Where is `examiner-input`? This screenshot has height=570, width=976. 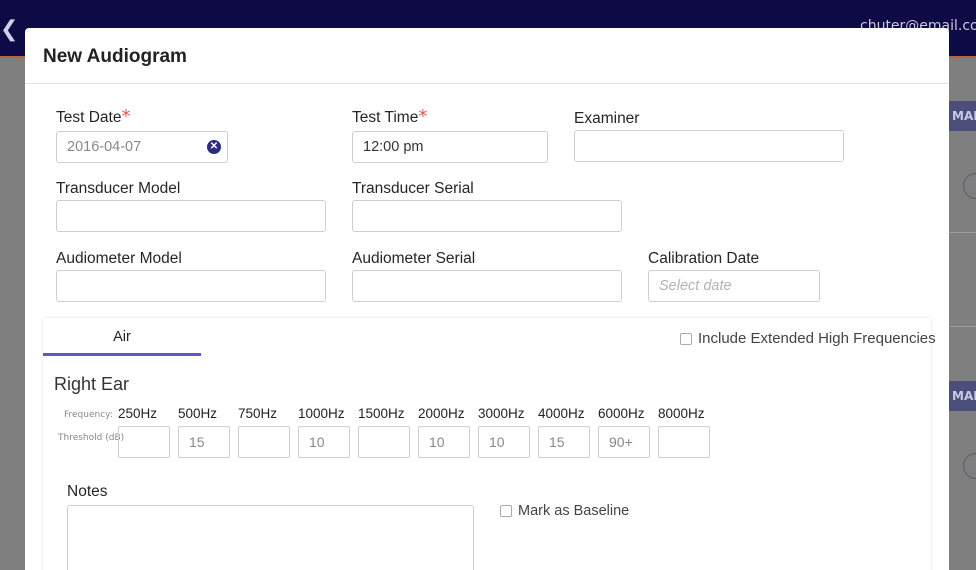 examiner-input is located at coordinates (709, 146).